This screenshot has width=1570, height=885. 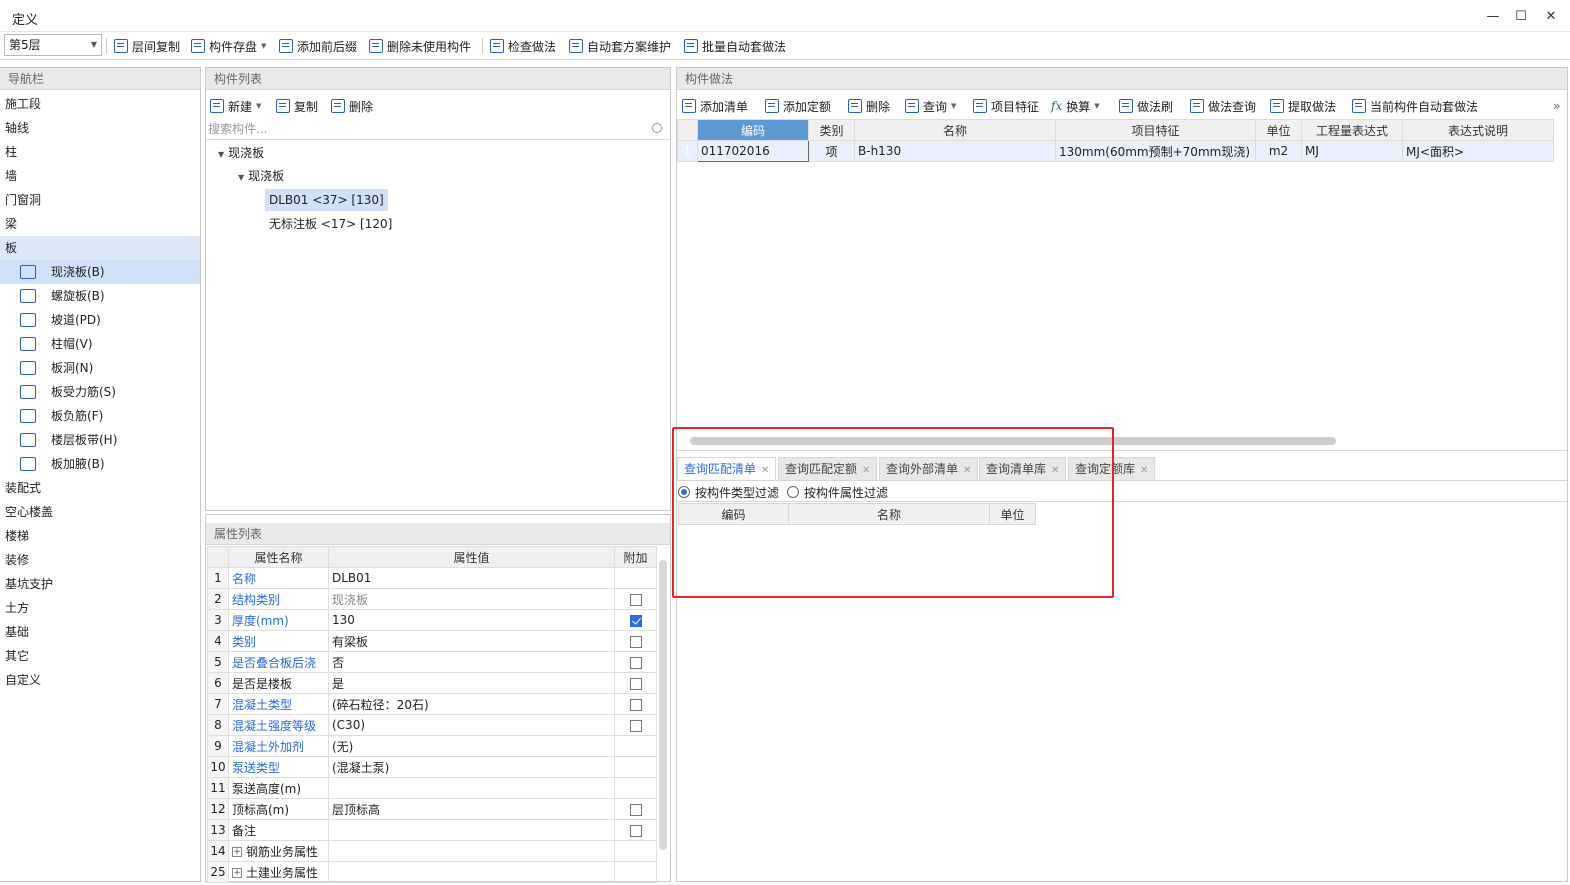 What do you see at coordinates (471, 704) in the screenshot?
I see `property-value: (碎石粒径：20石)` at bounding box center [471, 704].